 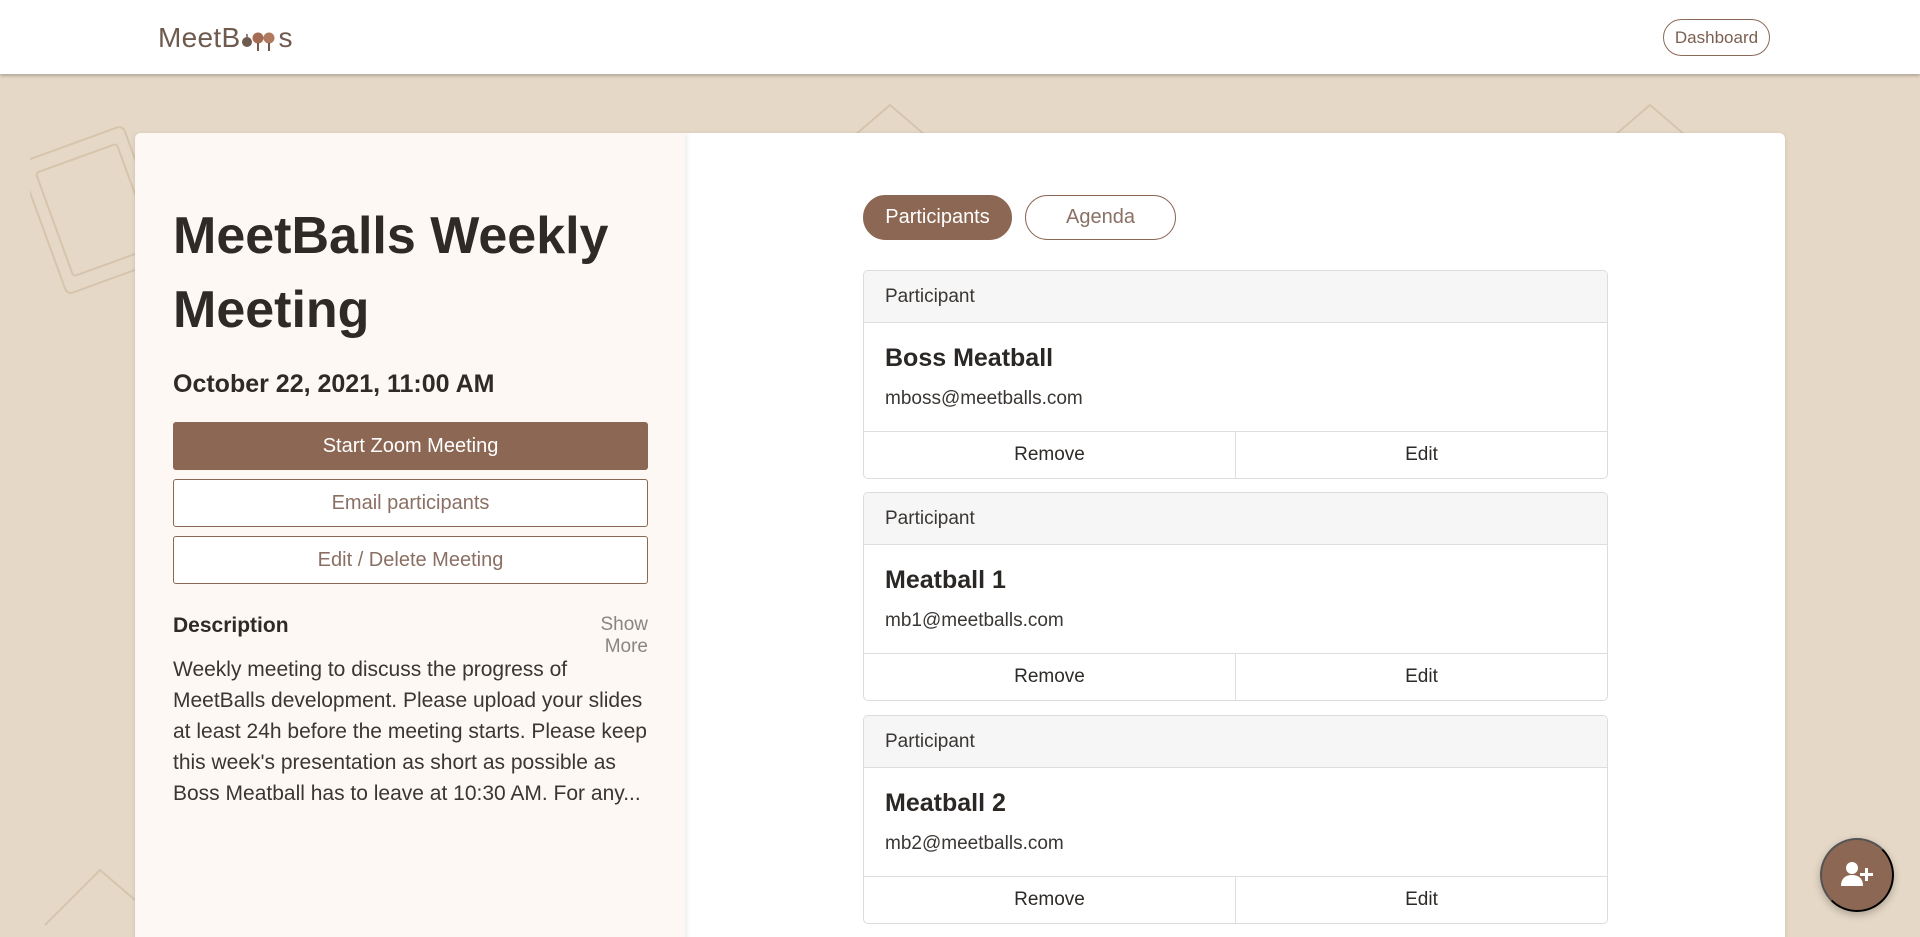 I want to click on start-zoom-meeting-button: Start Zoom Meeting, so click(x=410, y=446).